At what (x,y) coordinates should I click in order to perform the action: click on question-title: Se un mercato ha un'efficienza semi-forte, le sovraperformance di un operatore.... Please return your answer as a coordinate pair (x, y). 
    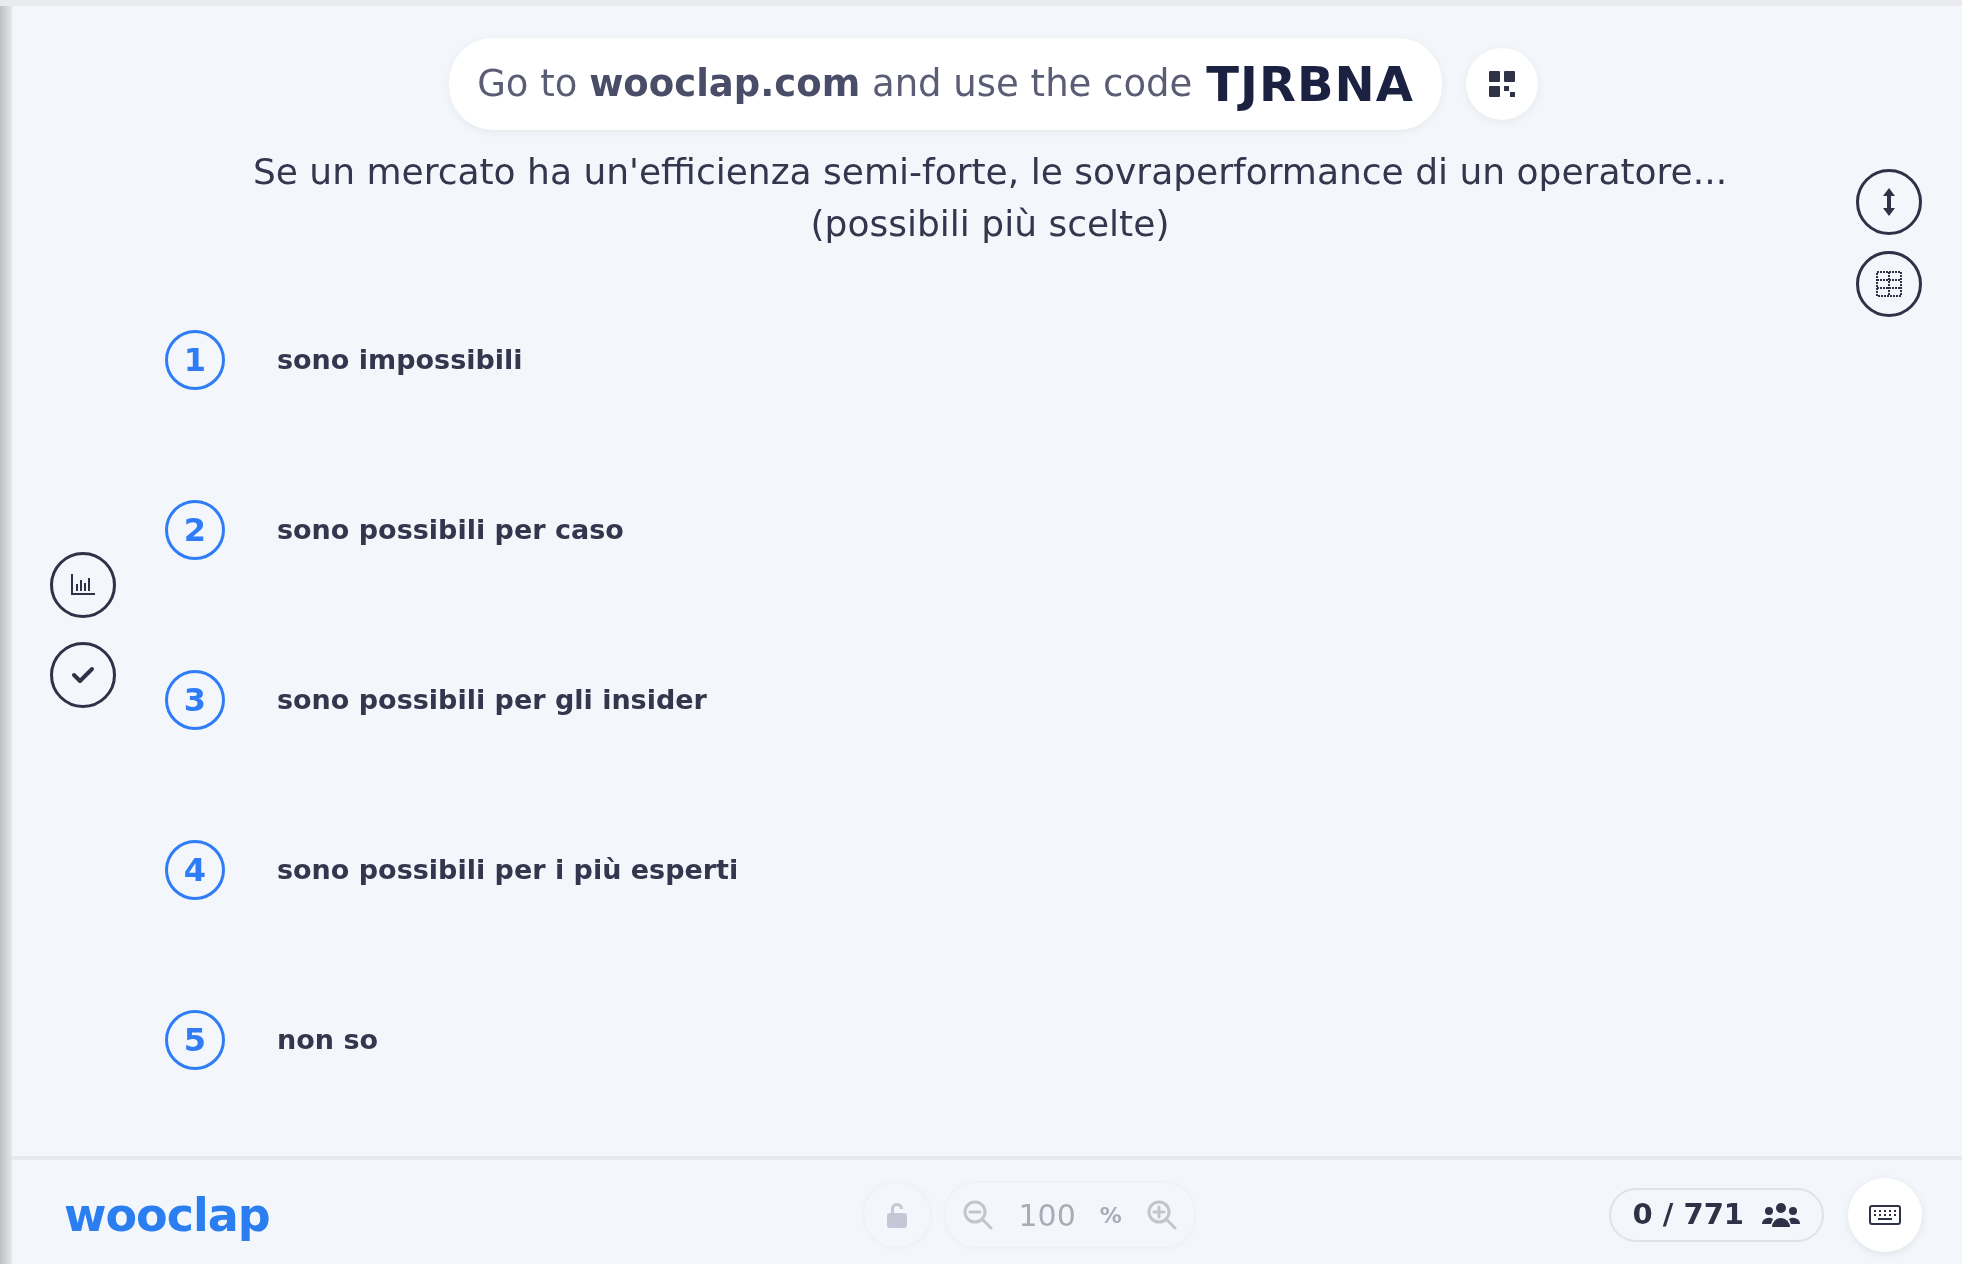
    Looking at the image, I should click on (990, 172).